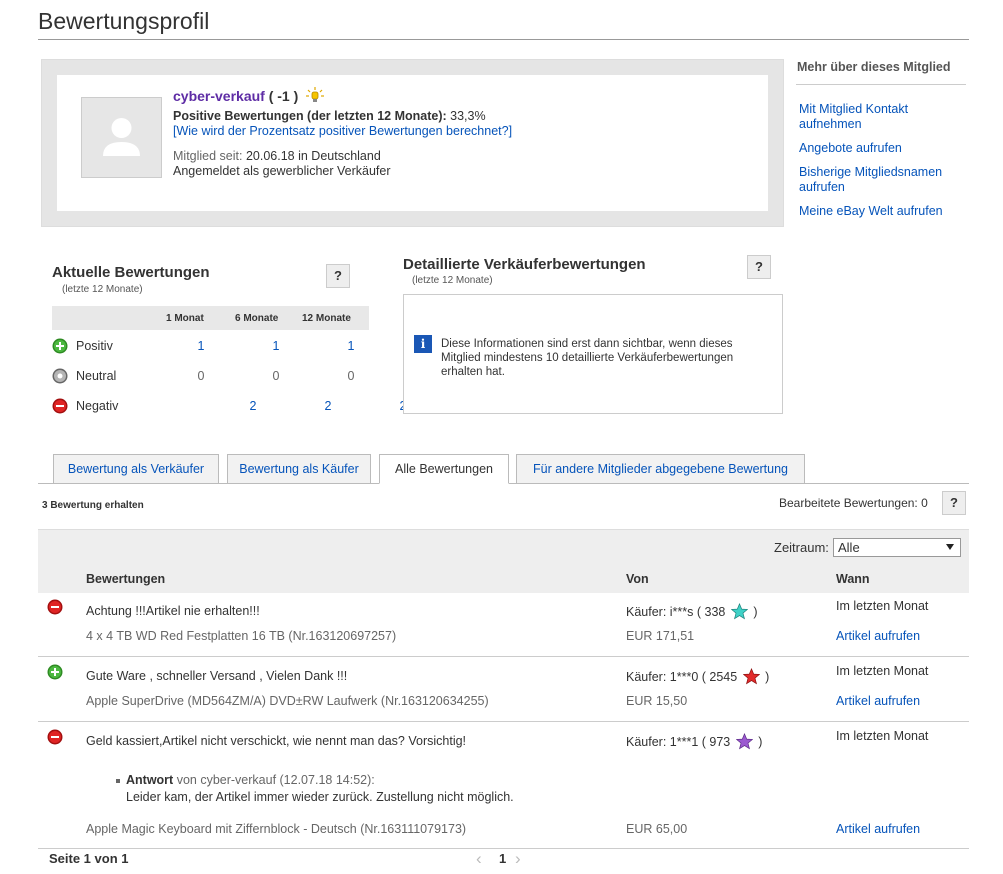 The height and width of the screenshot is (874, 1003). What do you see at coordinates (201, 346) in the screenshot?
I see `positive-1-month-link: 1` at bounding box center [201, 346].